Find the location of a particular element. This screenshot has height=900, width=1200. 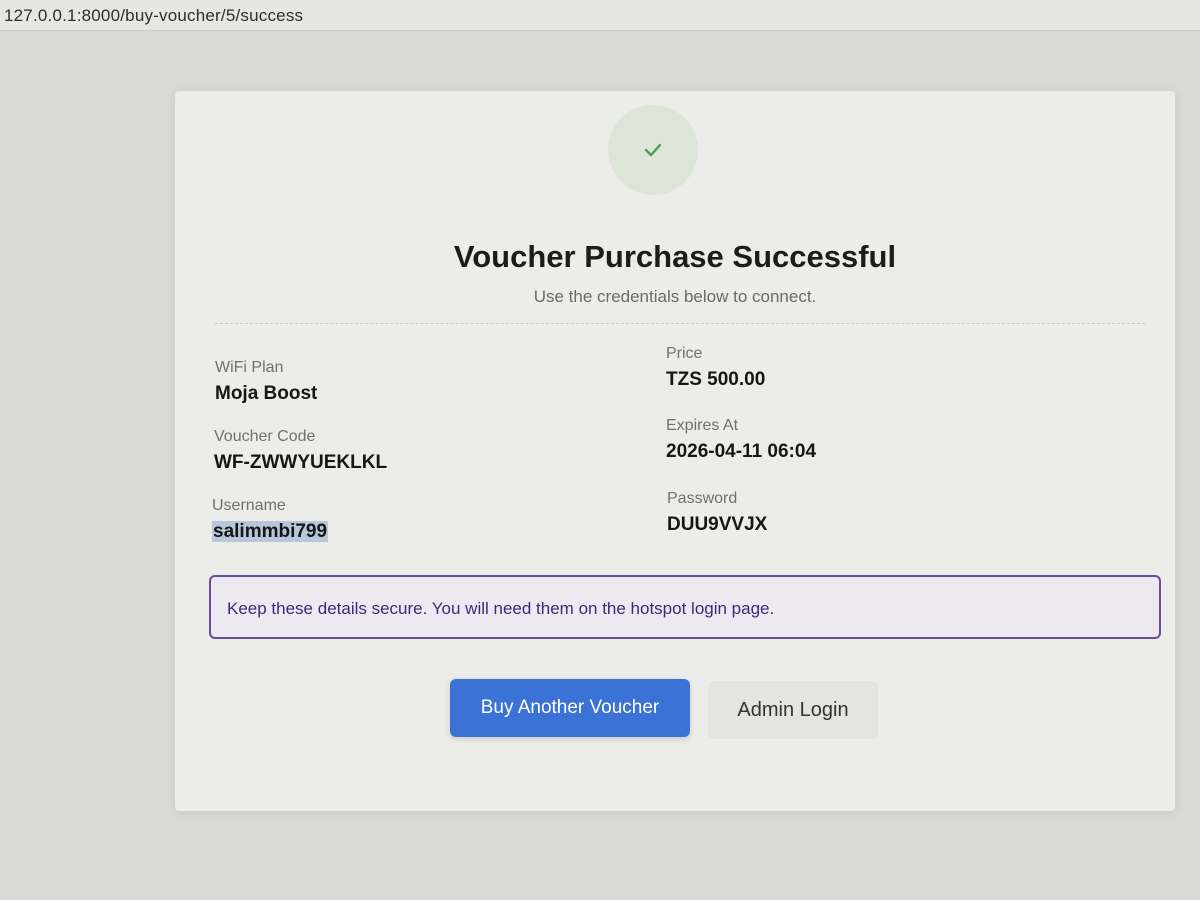

password-field: Password DUU9VVJX is located at coordinates (717, 513).